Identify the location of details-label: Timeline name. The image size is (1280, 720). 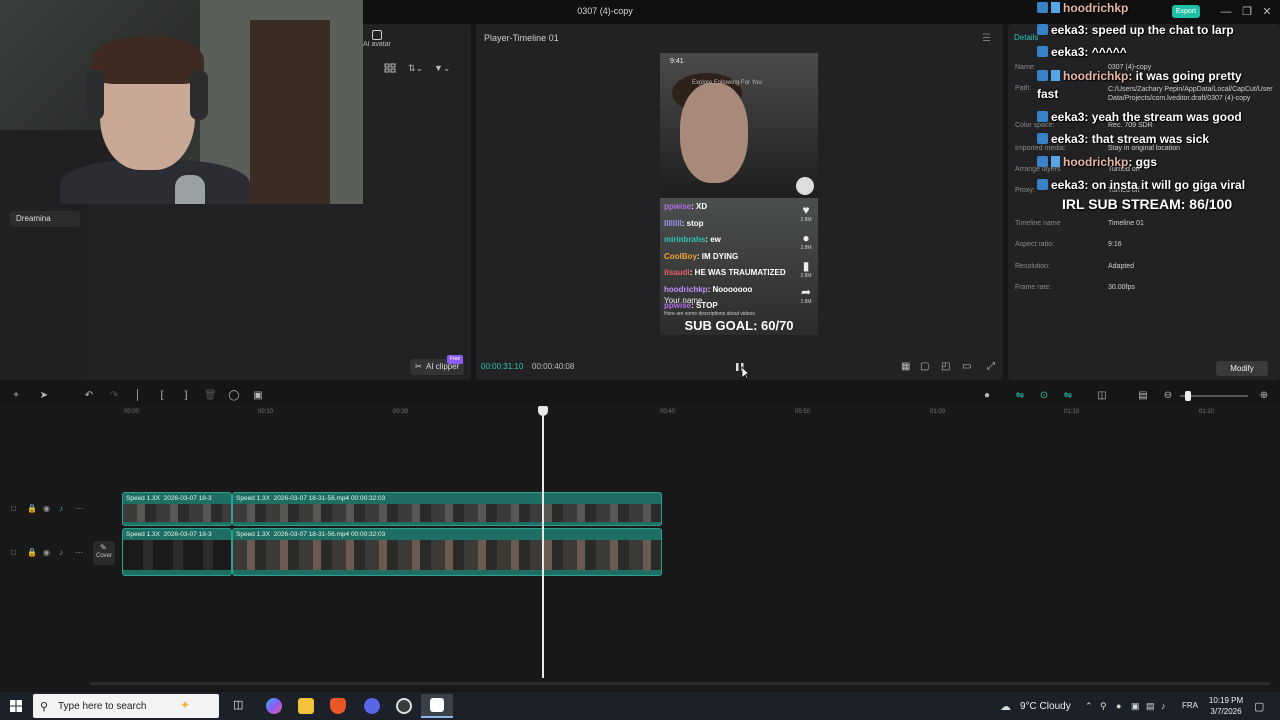
(1038, 223).